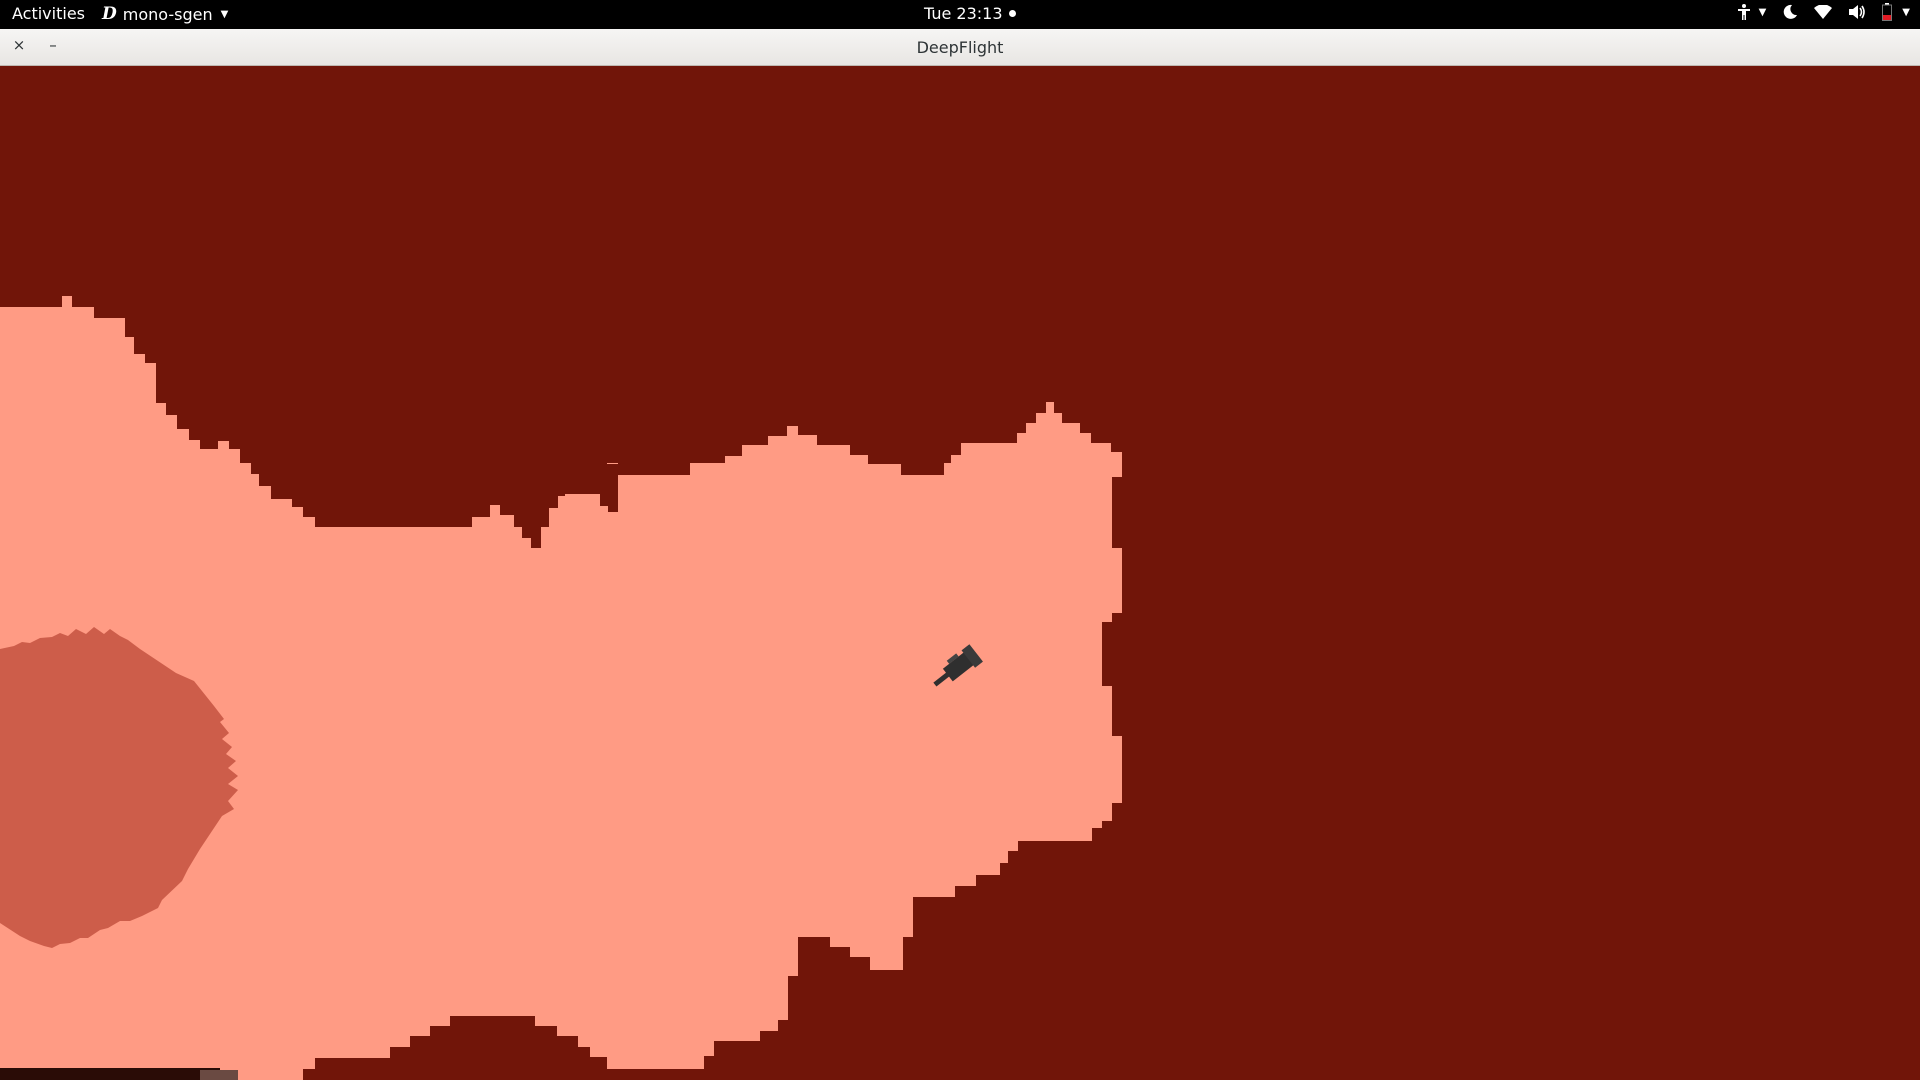 This screenshot has width=1920, height=1080. I want to click on ground-strip, so click(110, 1074).